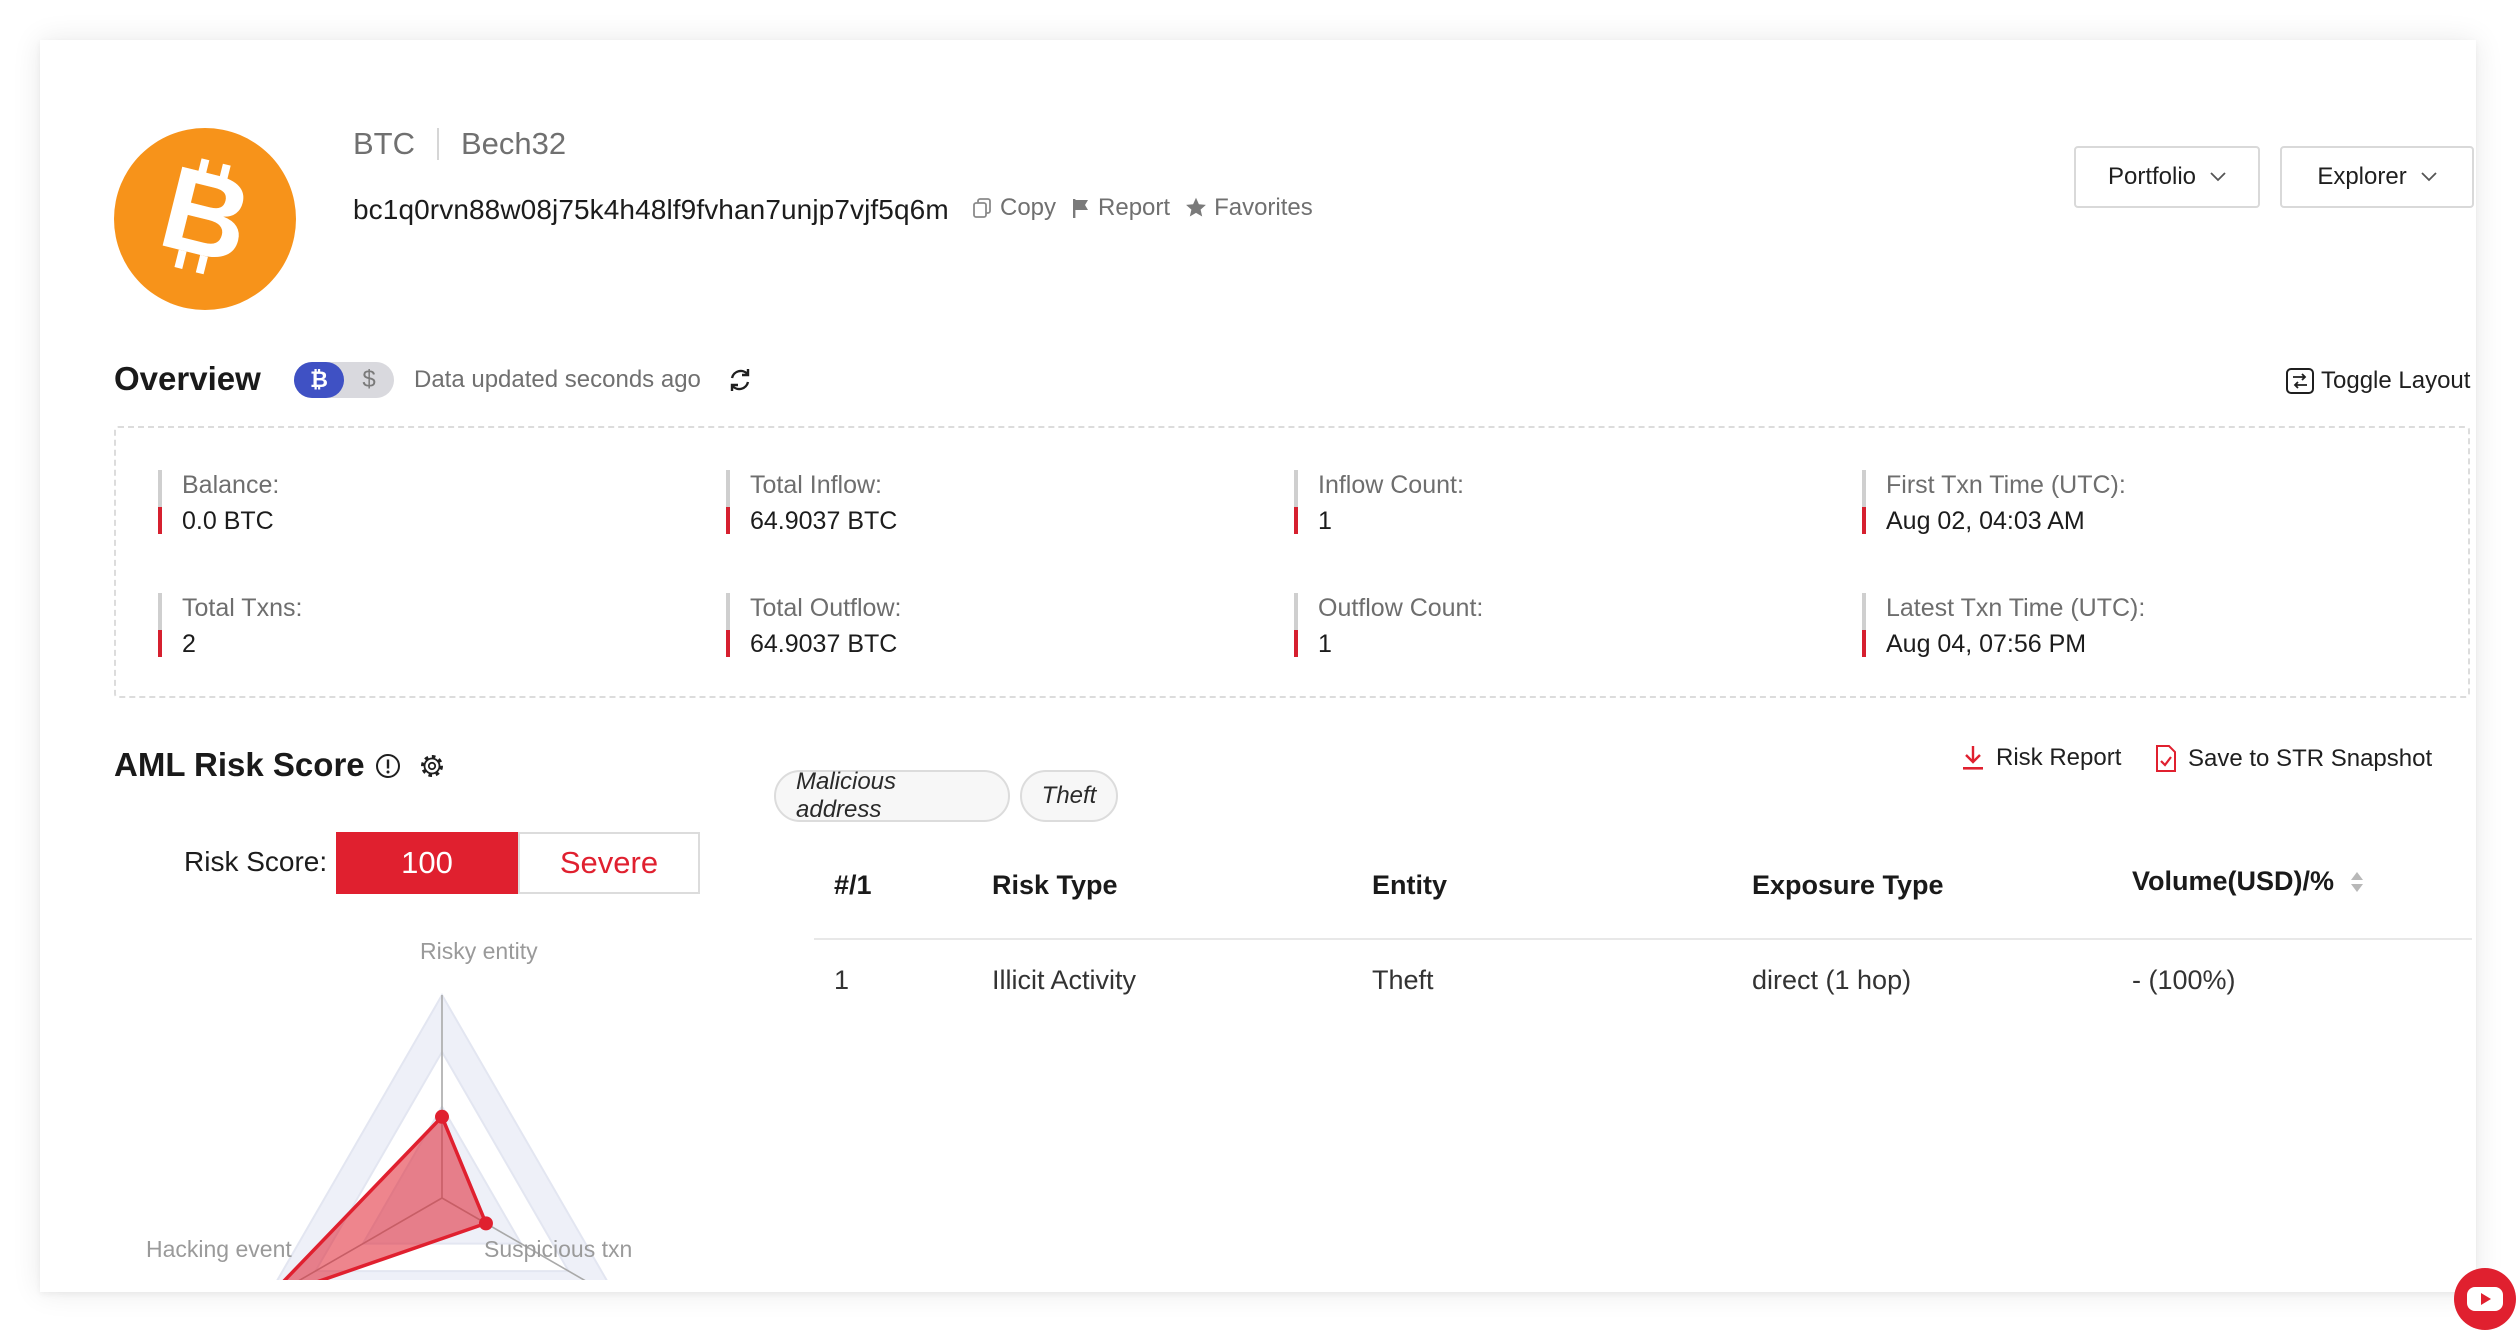 Image resolution: width=2520 pixels, height=1334 pixels. I want to click on radar-label-hacking-event: Hacking event, so click(219, 1249).